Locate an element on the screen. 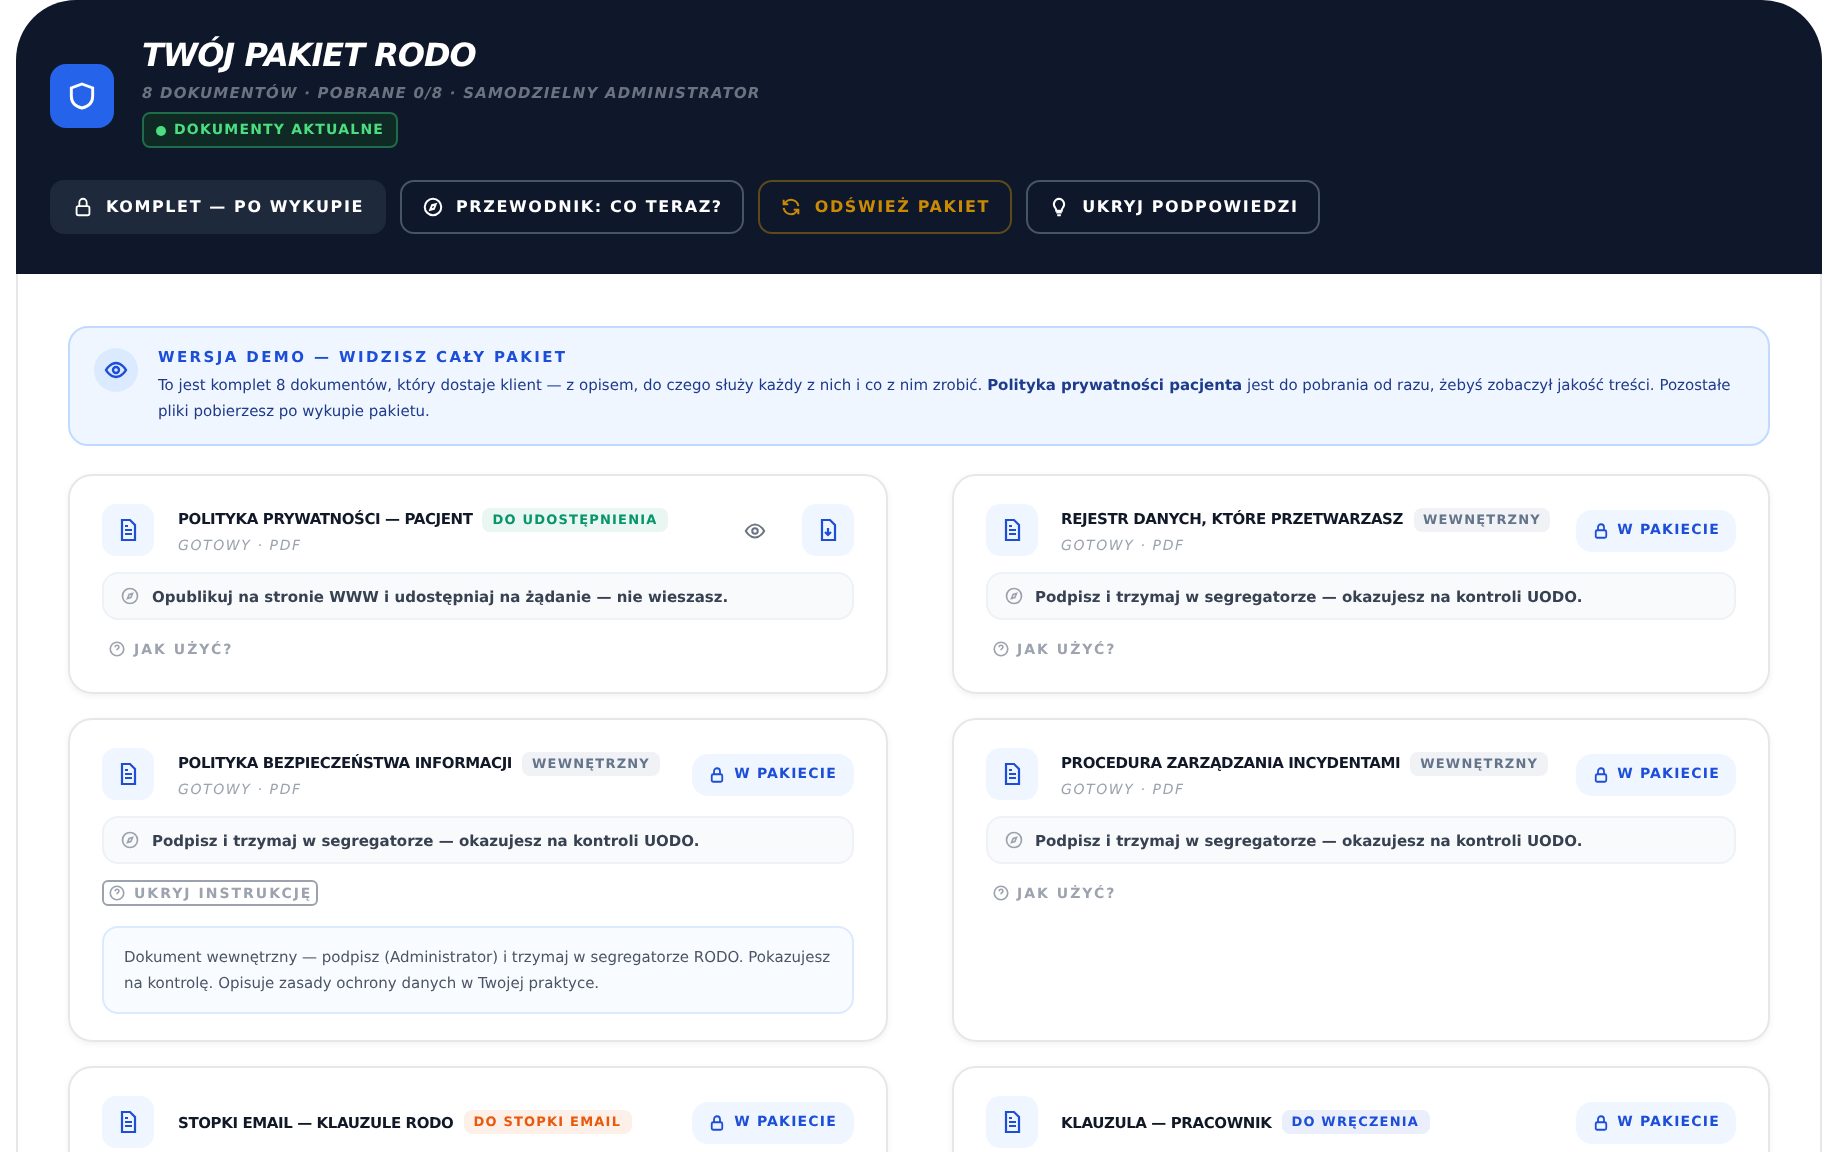  refresh-icon is located at coordinates (791, 207).